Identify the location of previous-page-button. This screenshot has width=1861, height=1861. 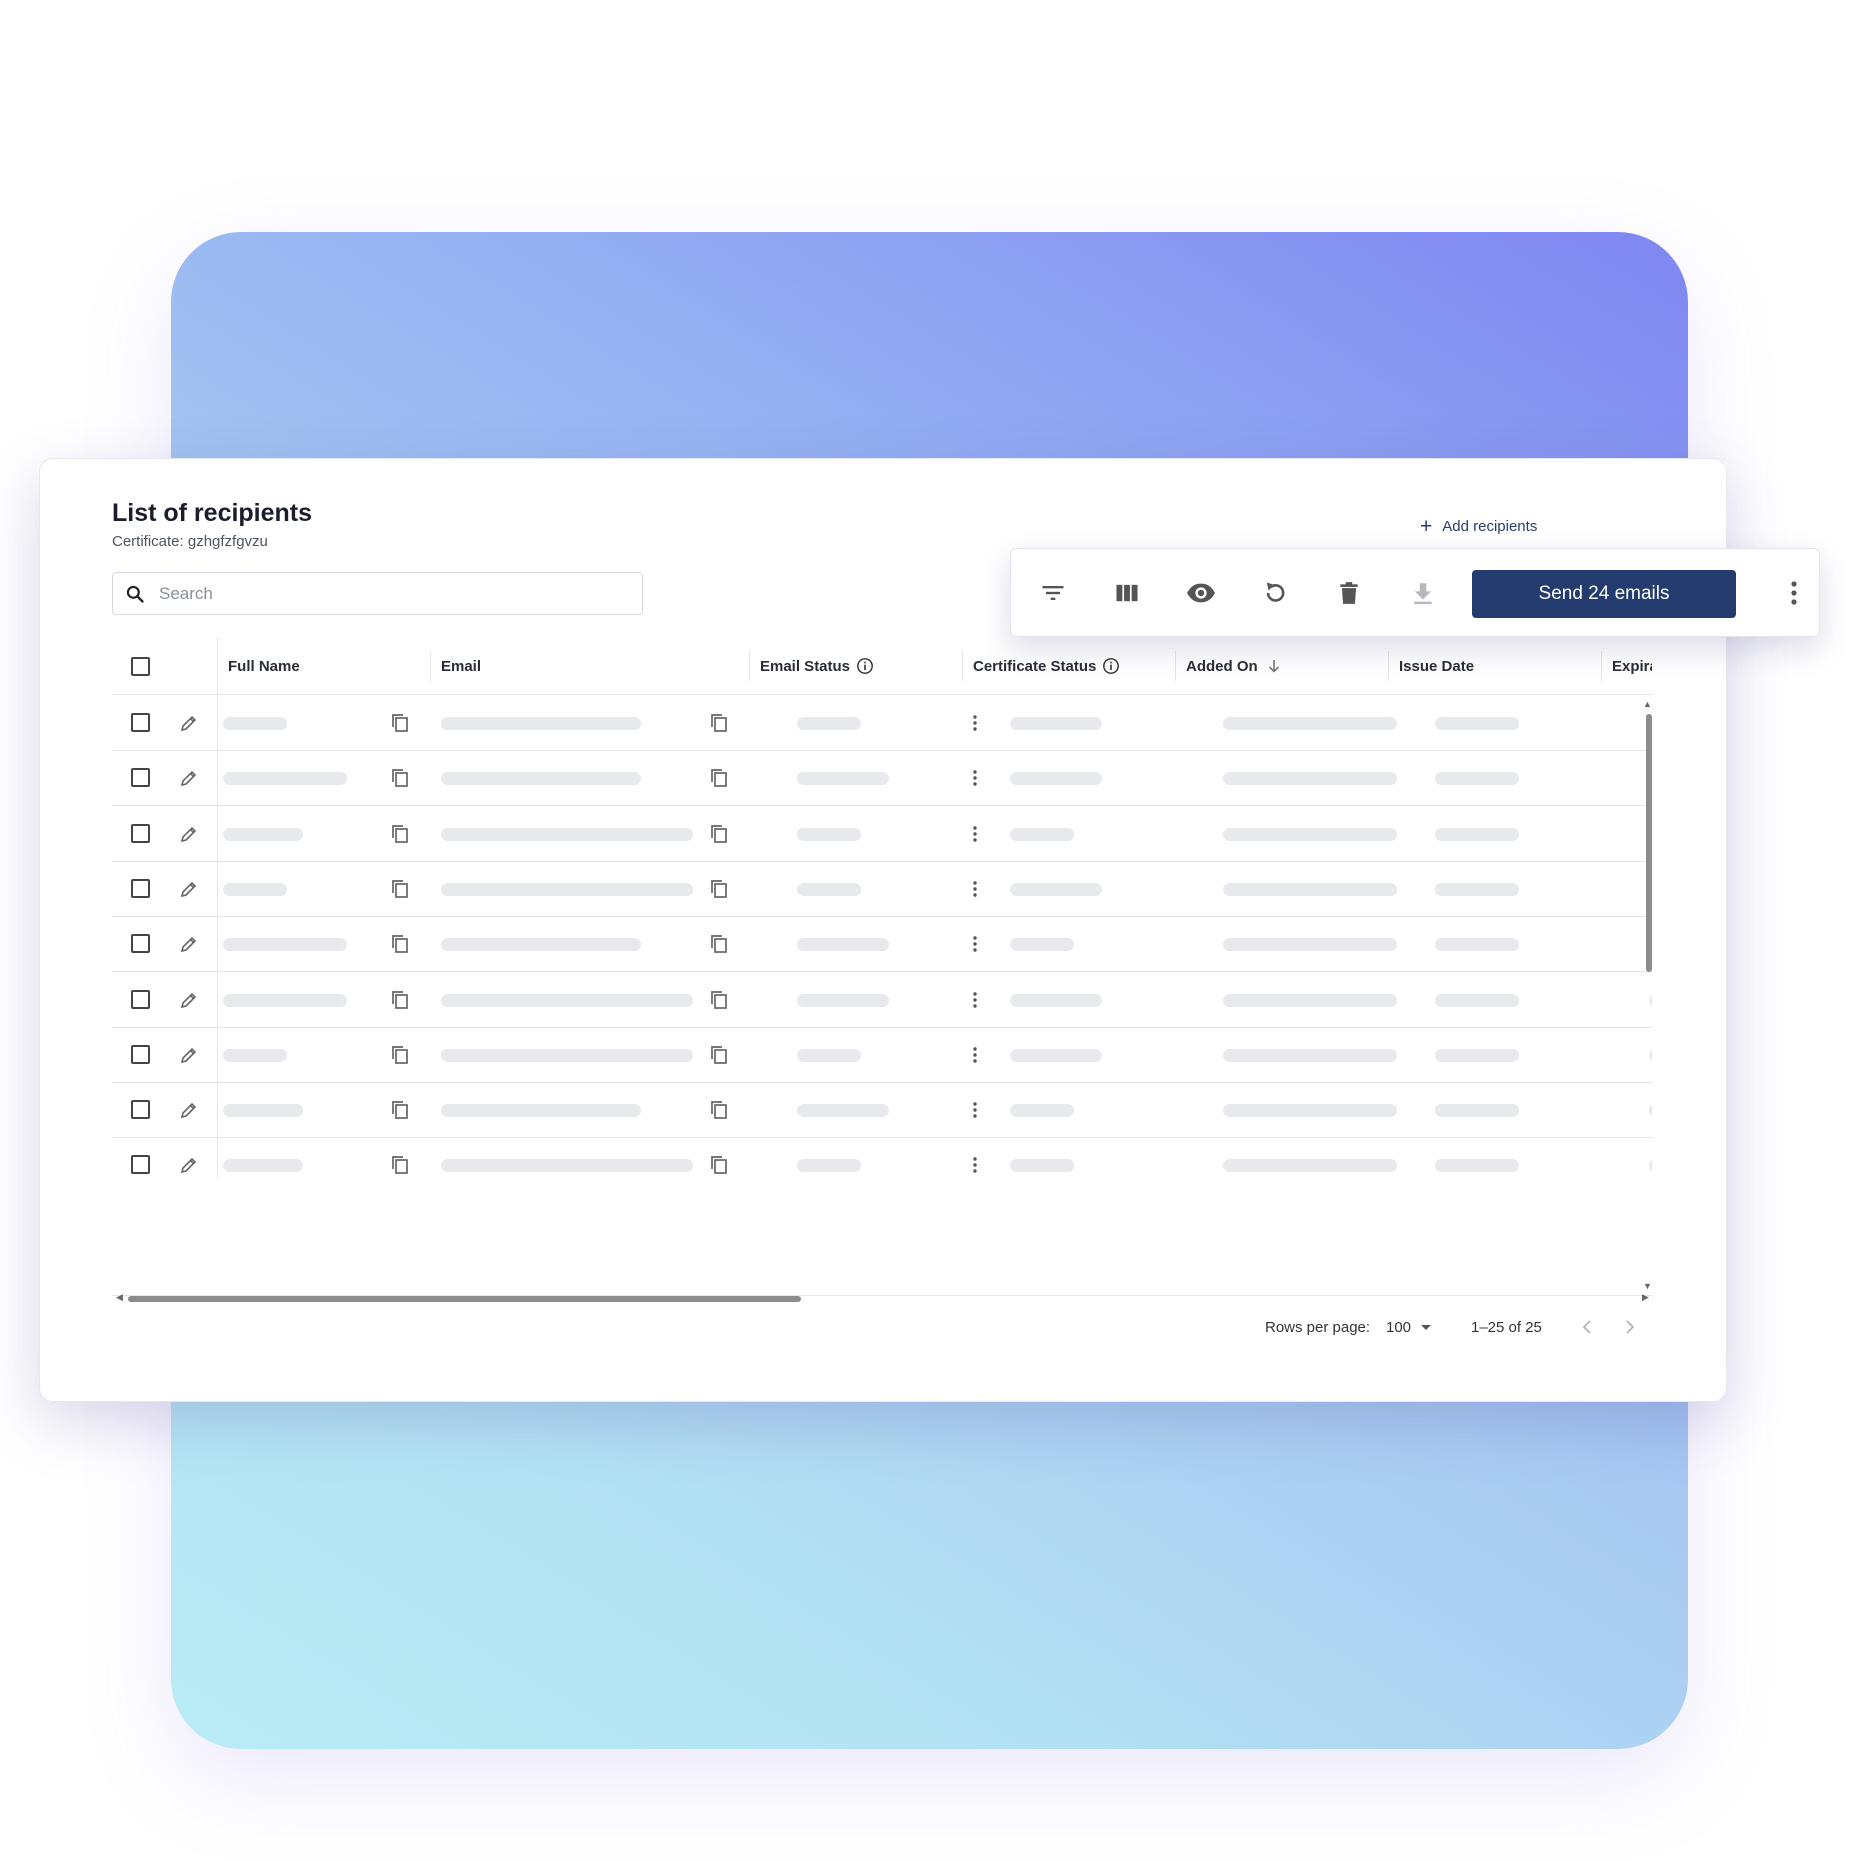
(1588, 1327).